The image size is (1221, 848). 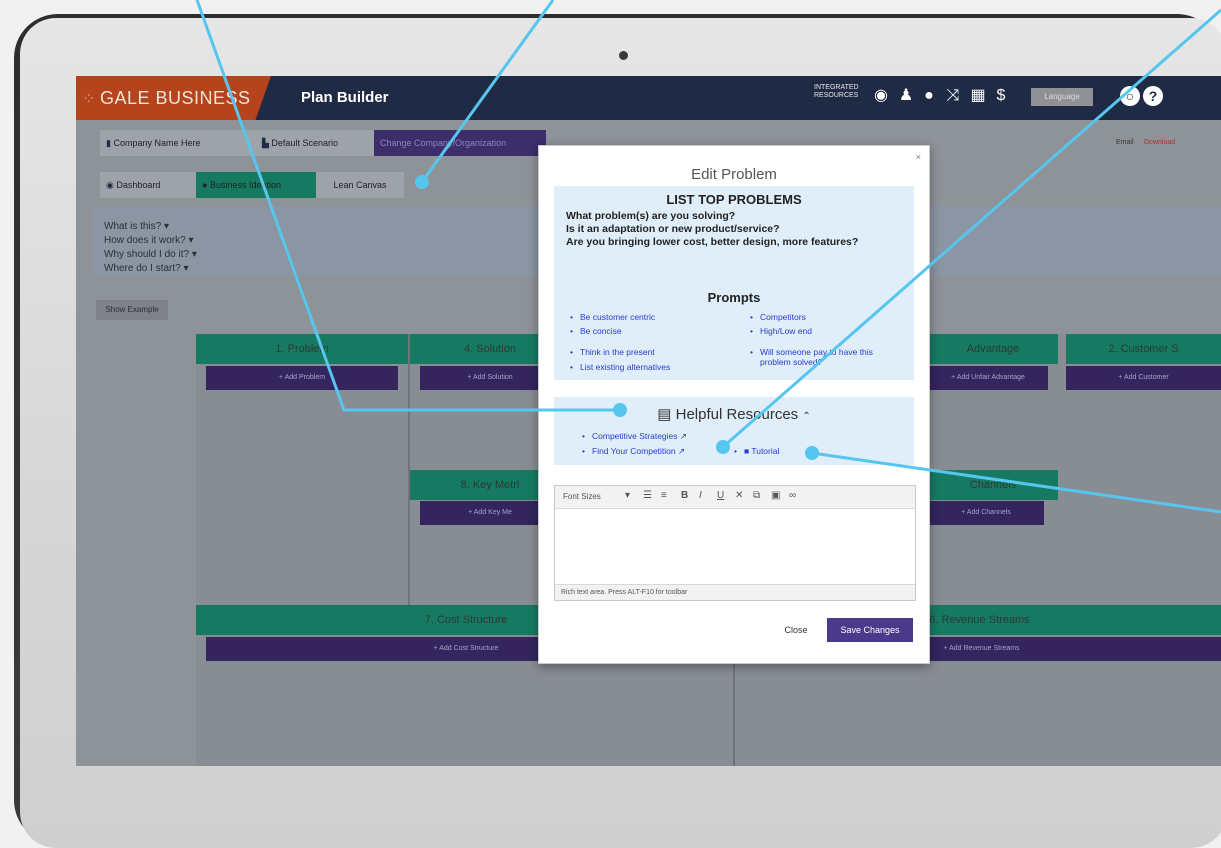 I want to click on customer-segments-header: 2. Customer S, so click(x=1143, y=349).